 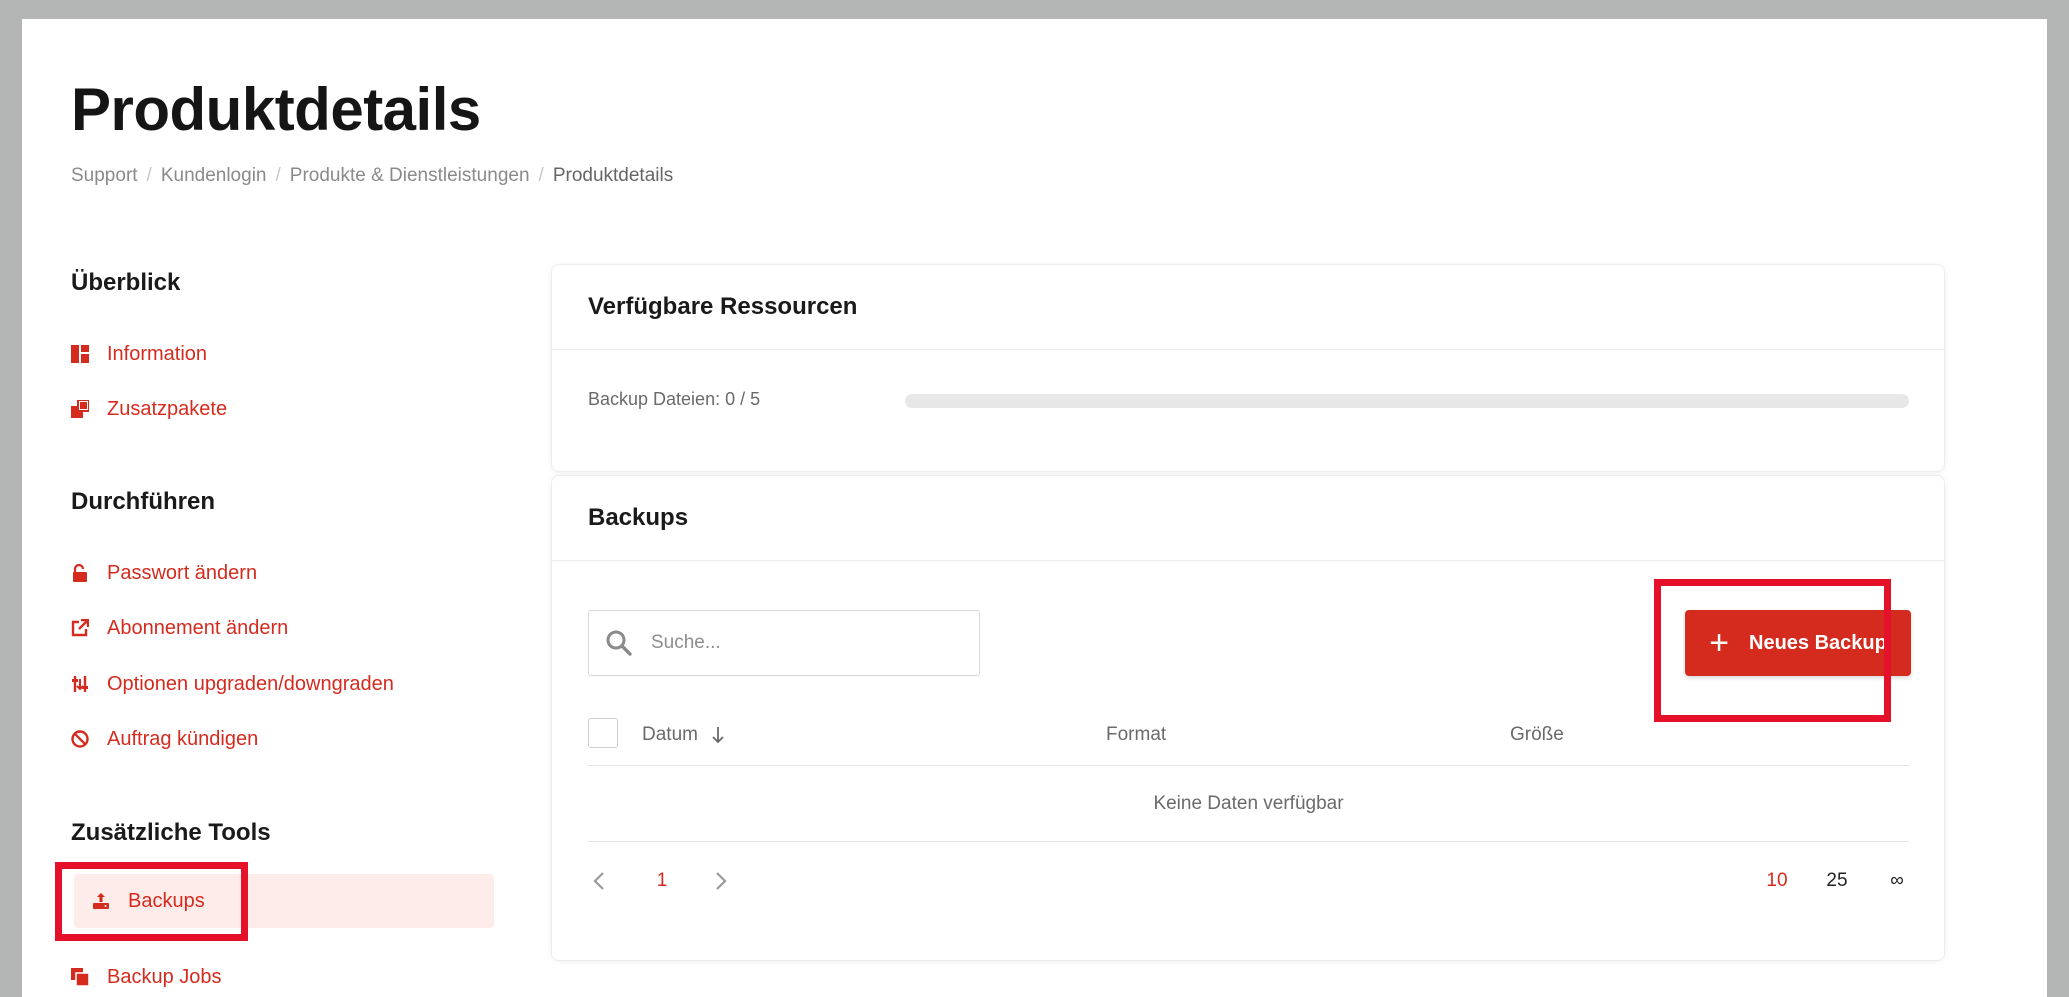 I want to click on page-size-25: 25, so click(x=1837, y=881).